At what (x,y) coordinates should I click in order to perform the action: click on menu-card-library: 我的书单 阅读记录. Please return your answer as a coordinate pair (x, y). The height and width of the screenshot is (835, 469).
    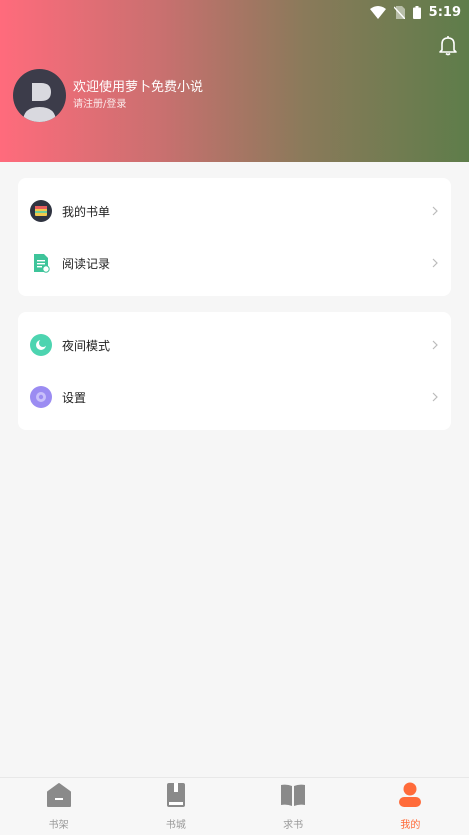
    Looking at the image, I should click on (234, 237).